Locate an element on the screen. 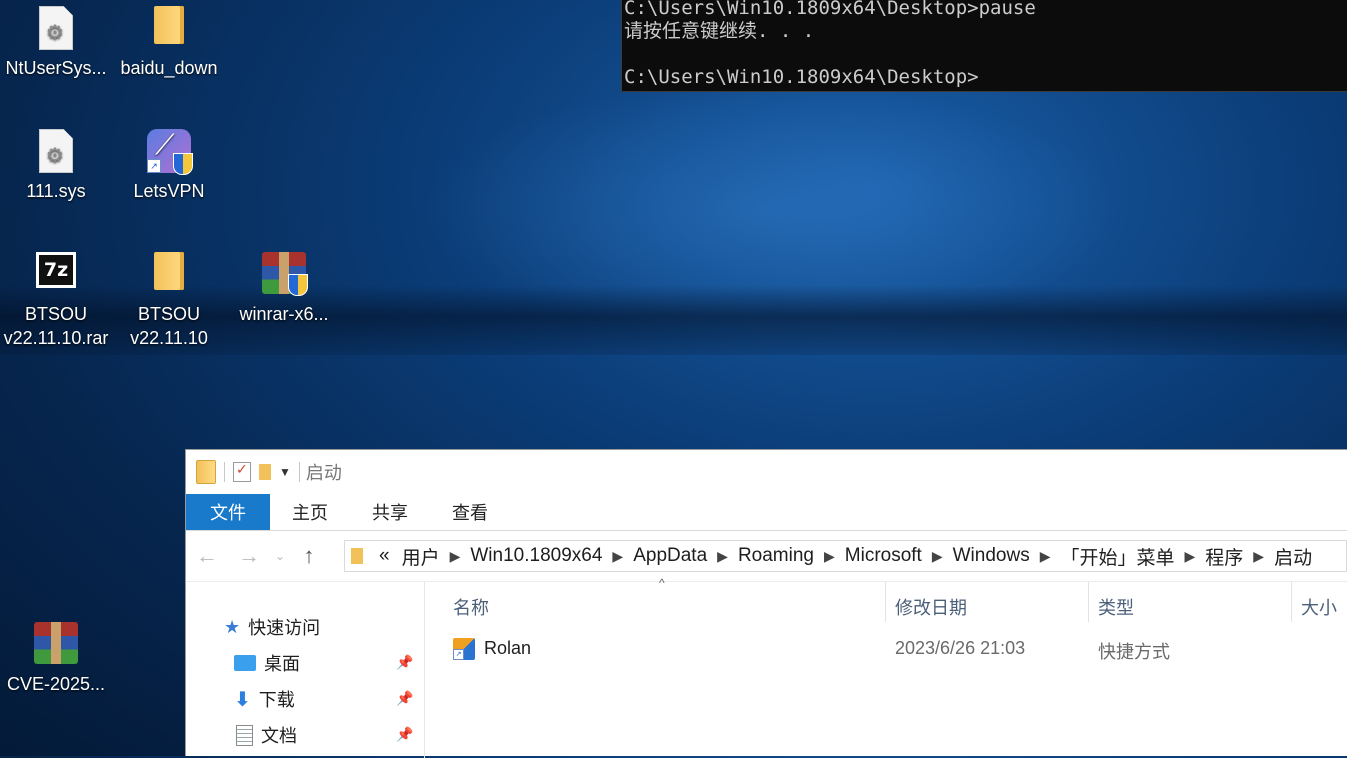 The image size is (1347, 758). breadcrumb-item: Roaming is located at coordinates (776, 556).